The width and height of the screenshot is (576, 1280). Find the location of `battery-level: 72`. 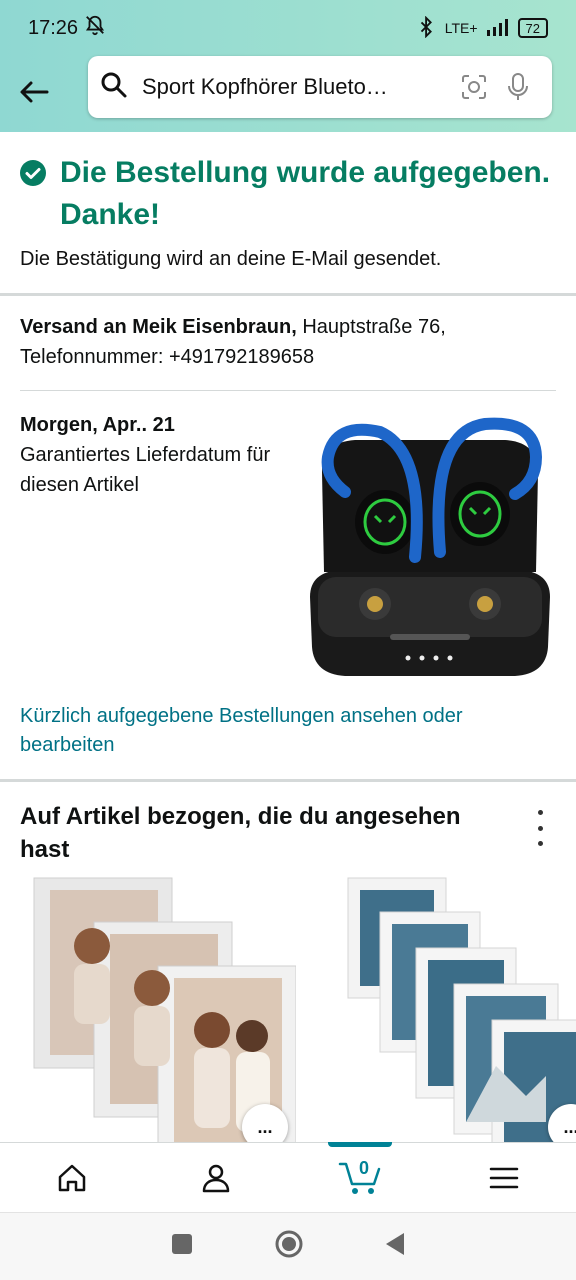

battery-level: 72 is located at coordinates (532, 28).